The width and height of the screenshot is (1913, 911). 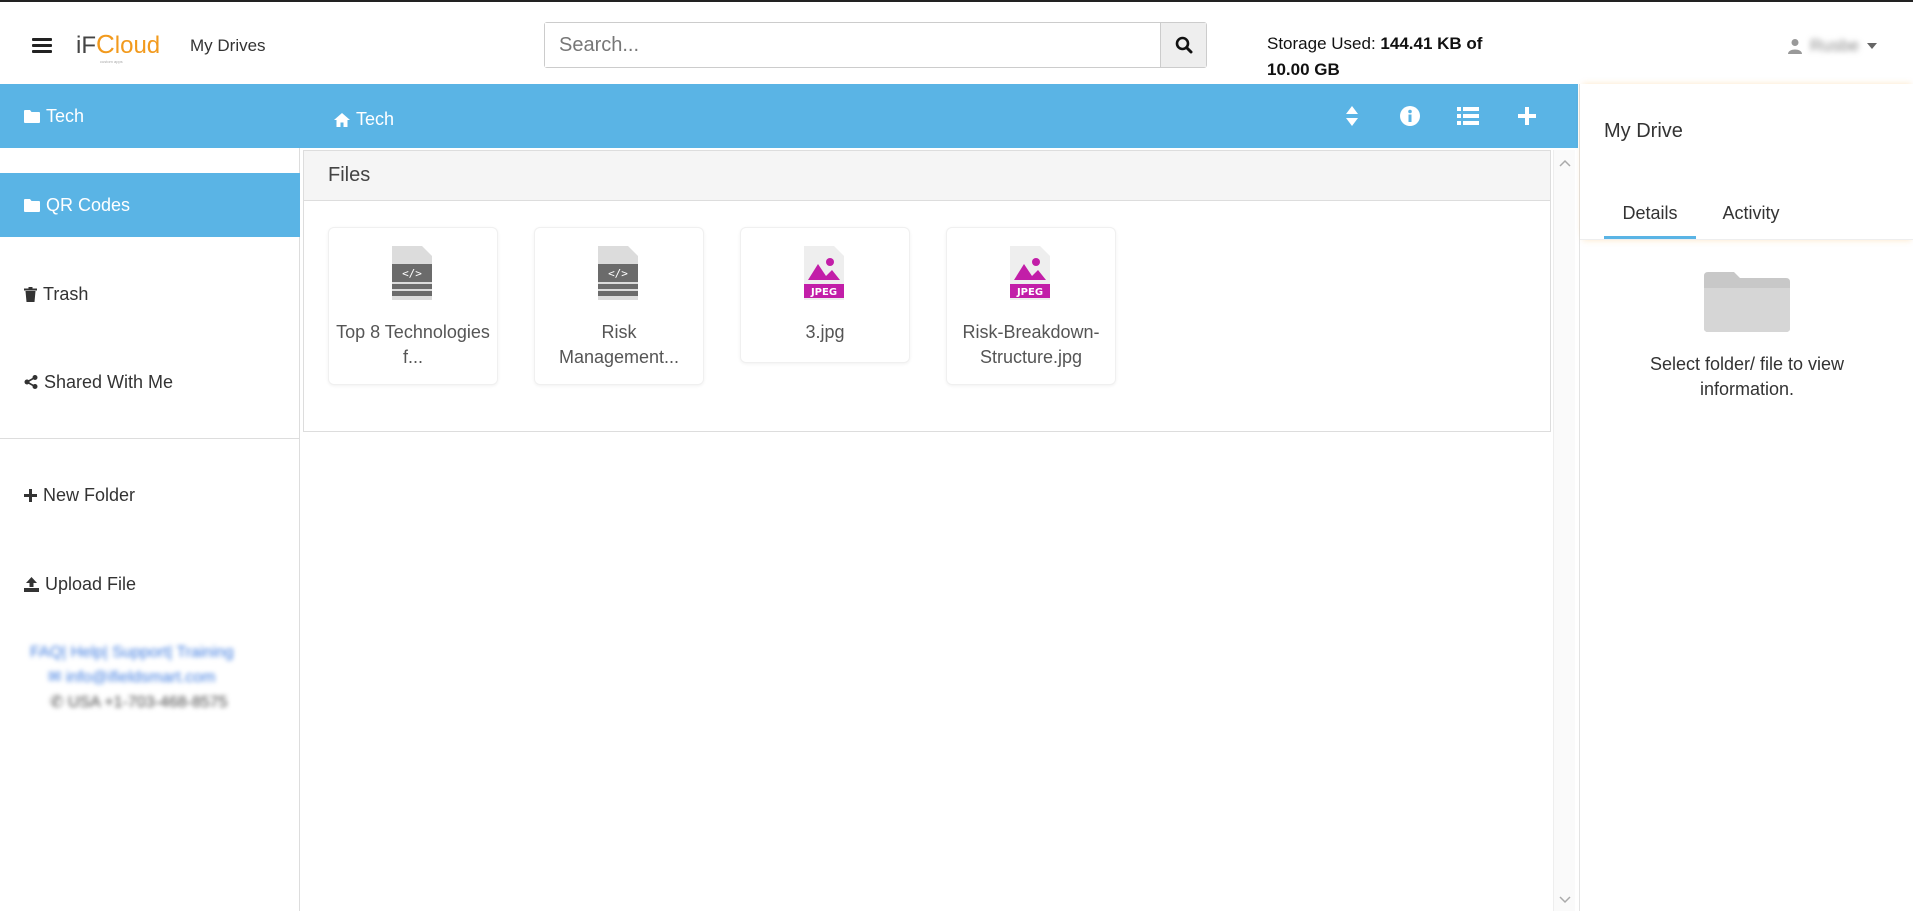 I want to click on user-icon, so click(x=1795, y=46).